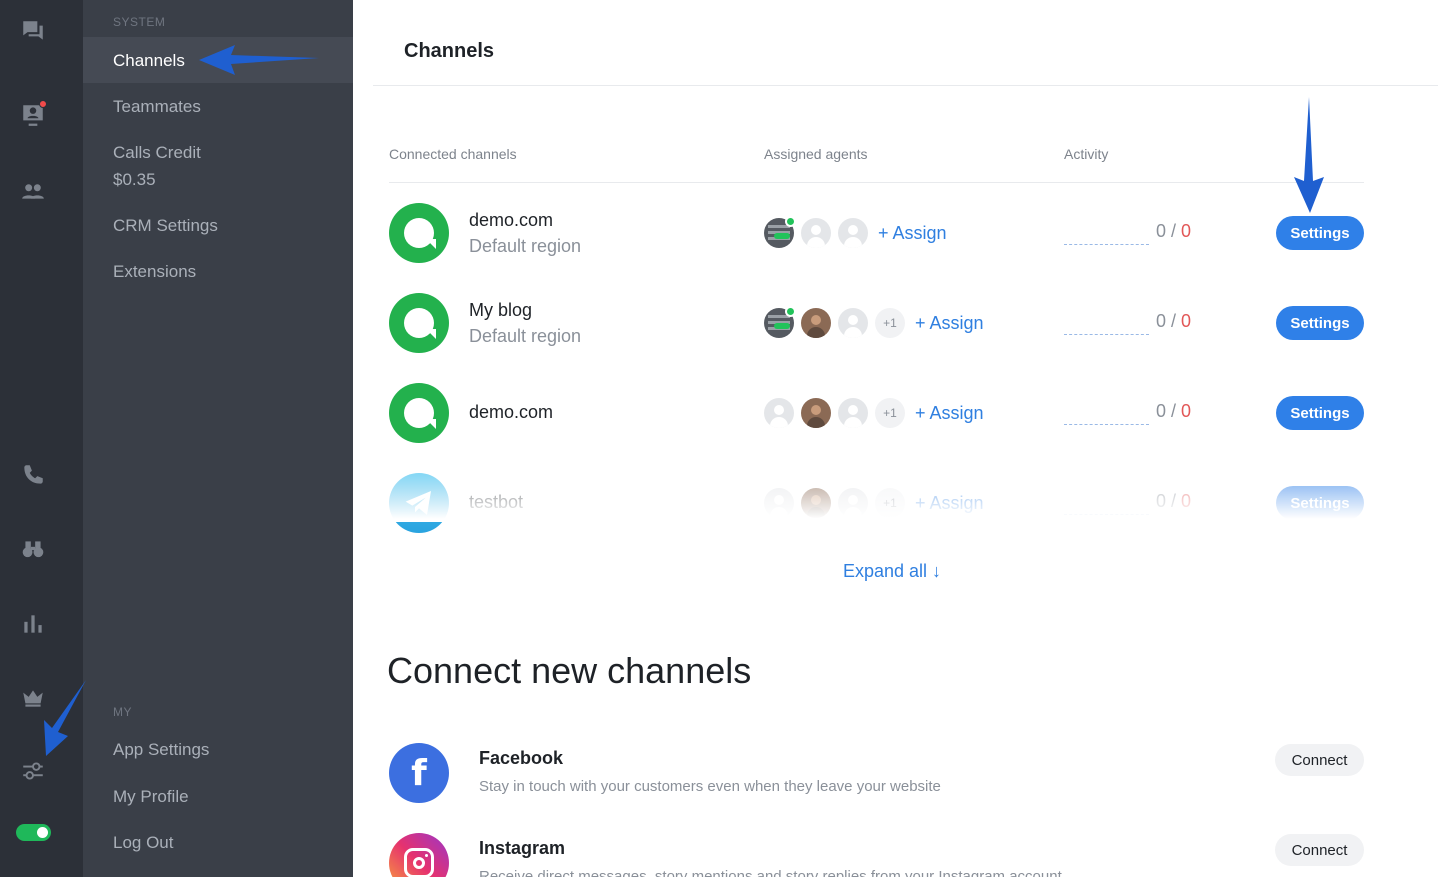 The width and height of the screenshot is (1438, 877). I want to click on sidebar-item-log-out: Log Out, so click(218, 842).